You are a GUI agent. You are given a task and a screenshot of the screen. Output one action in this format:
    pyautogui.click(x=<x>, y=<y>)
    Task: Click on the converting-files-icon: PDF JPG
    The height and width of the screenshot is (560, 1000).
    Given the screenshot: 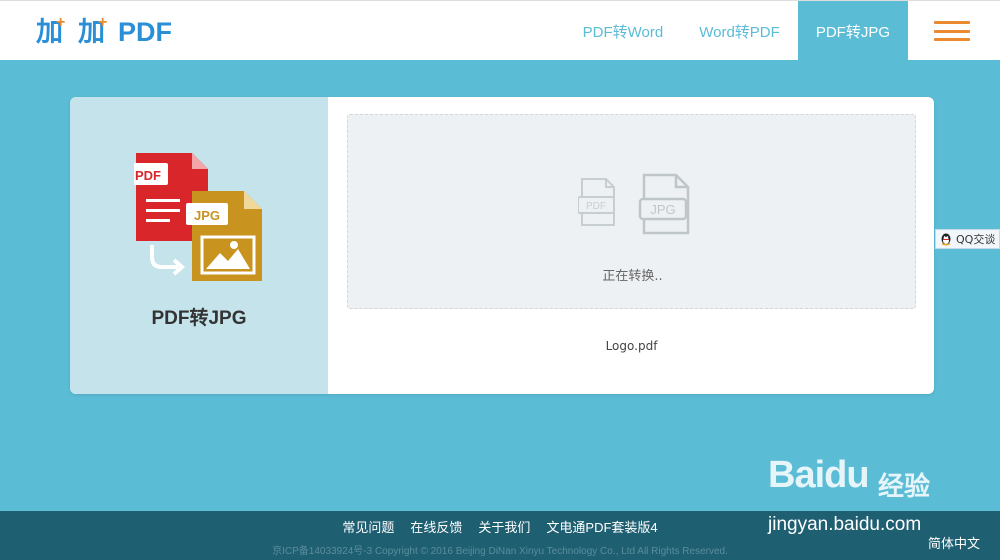 What is the action you would take?
    pyautogui.click(x=634, y=204)
    